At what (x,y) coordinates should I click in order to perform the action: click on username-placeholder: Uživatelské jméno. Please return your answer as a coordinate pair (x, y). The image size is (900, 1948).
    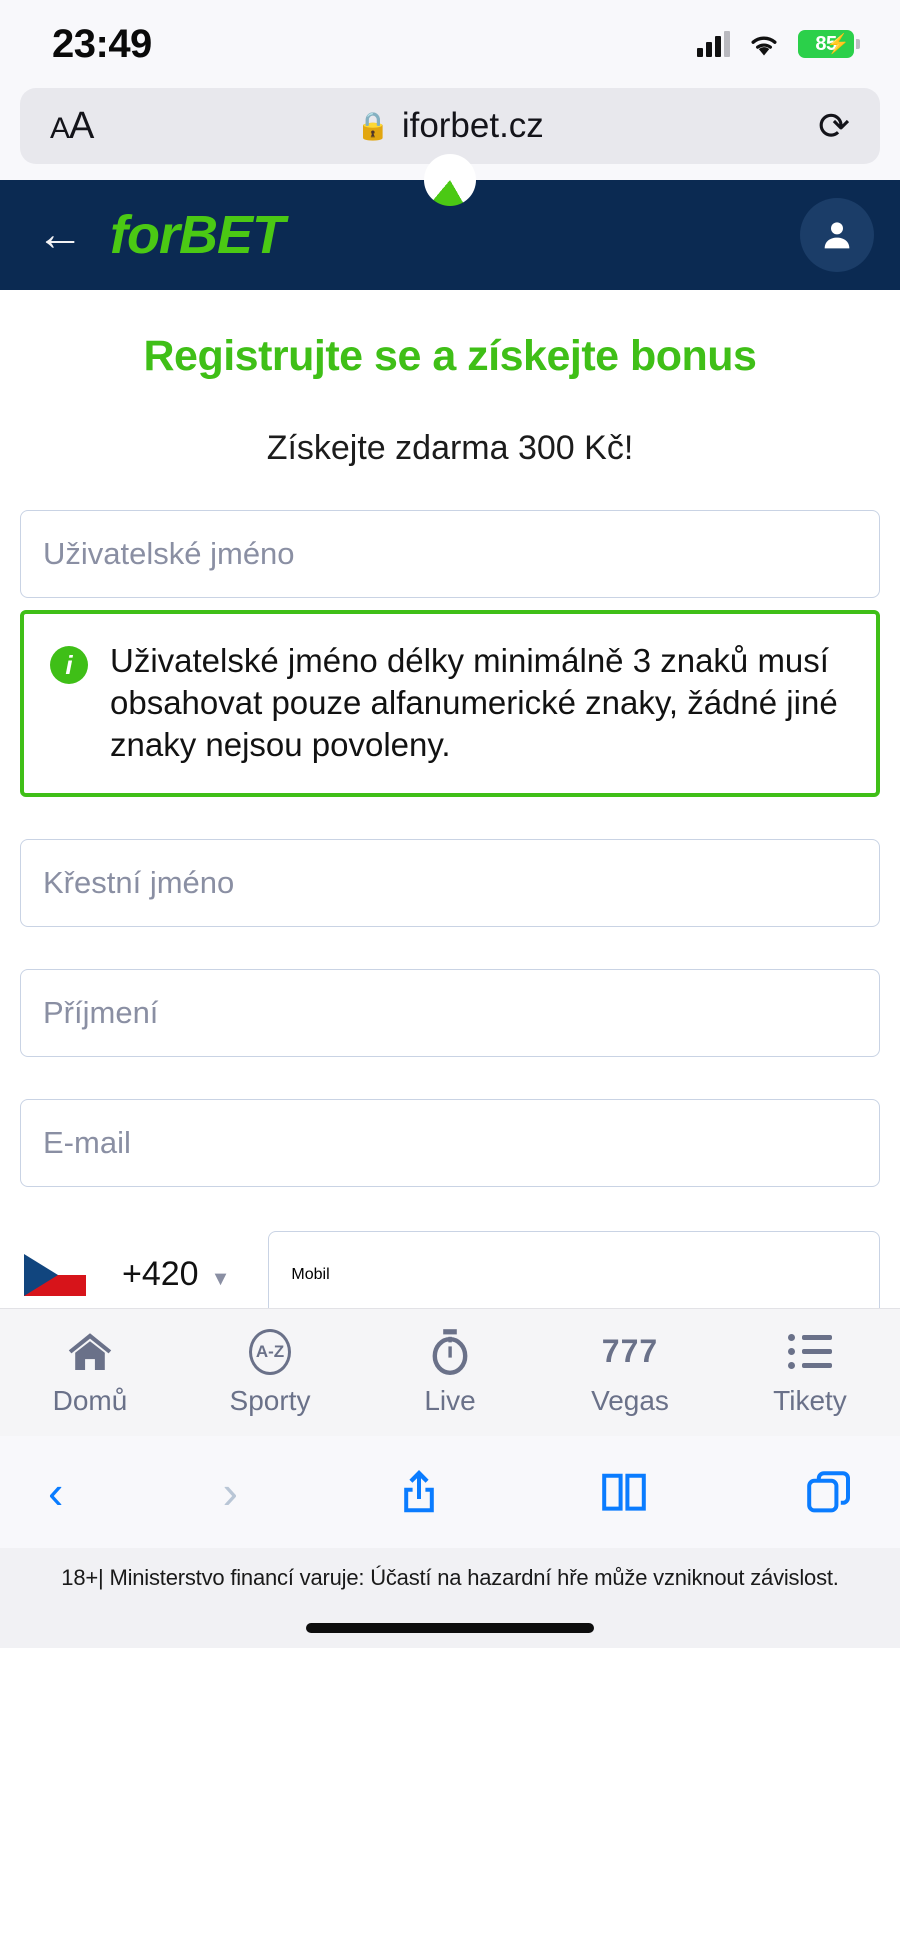
    Looking at the image, I should click on (169, 553).